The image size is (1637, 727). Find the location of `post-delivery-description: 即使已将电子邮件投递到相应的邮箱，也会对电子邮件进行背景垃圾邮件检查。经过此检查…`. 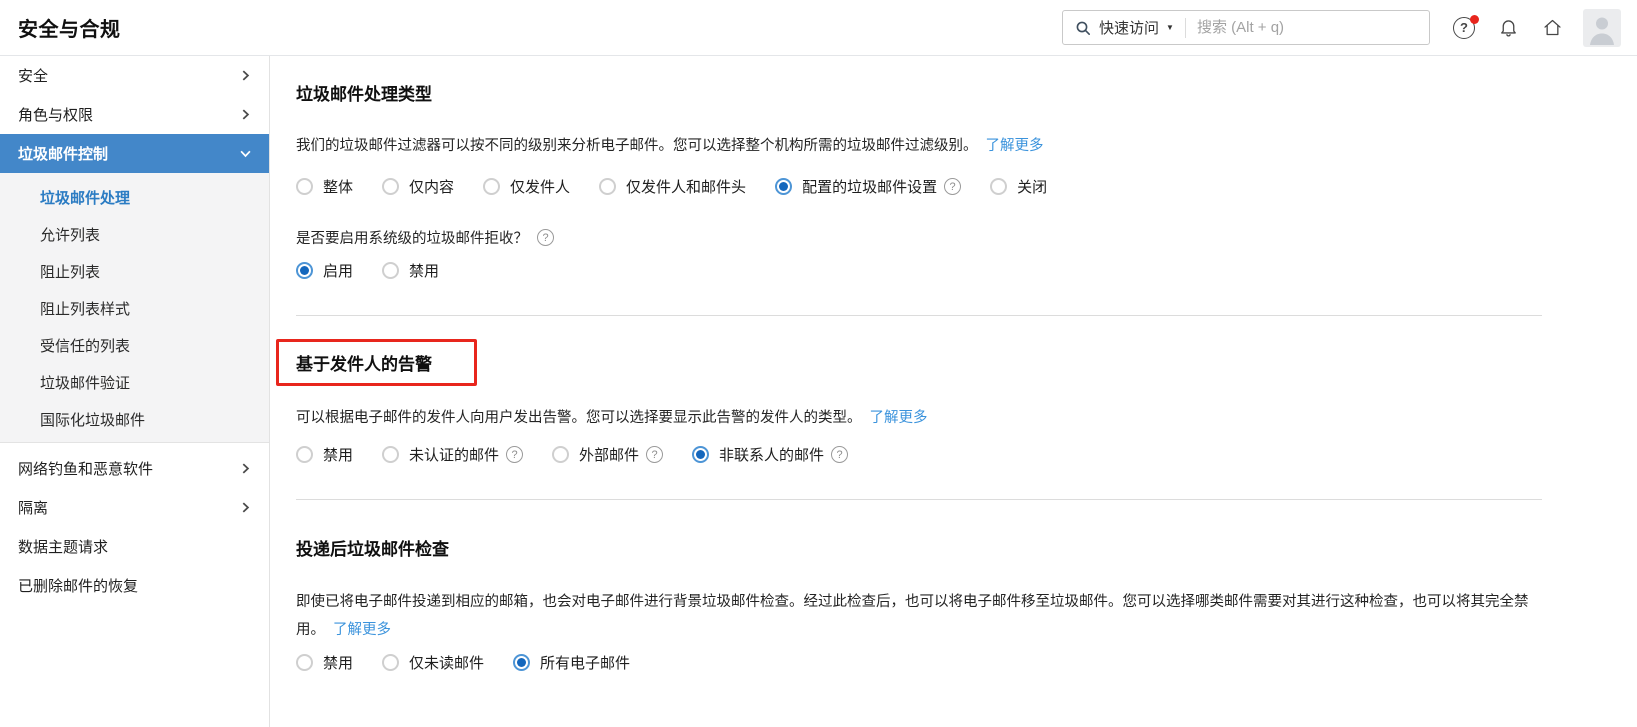

post-delivery-description: 即使已将电子邮件投递到相应的邮箱，也会对电子邮件进行背景垃圾邮件检查。经过此检查… is located at coordinates (919, 616).